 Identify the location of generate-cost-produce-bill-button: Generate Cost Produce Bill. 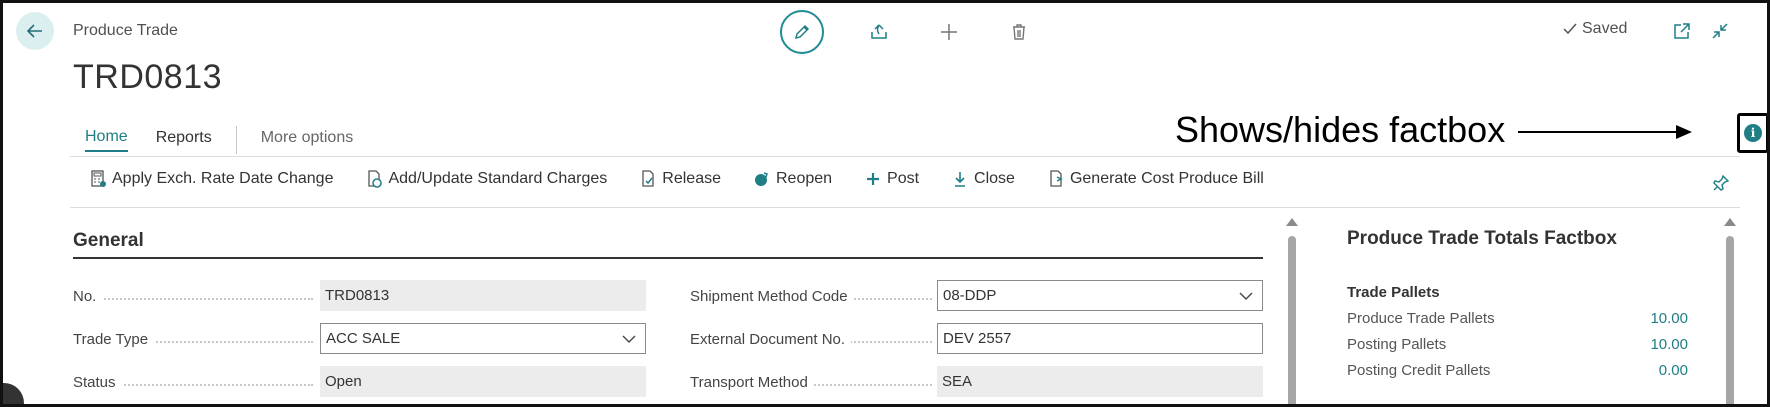
(1155, 179).